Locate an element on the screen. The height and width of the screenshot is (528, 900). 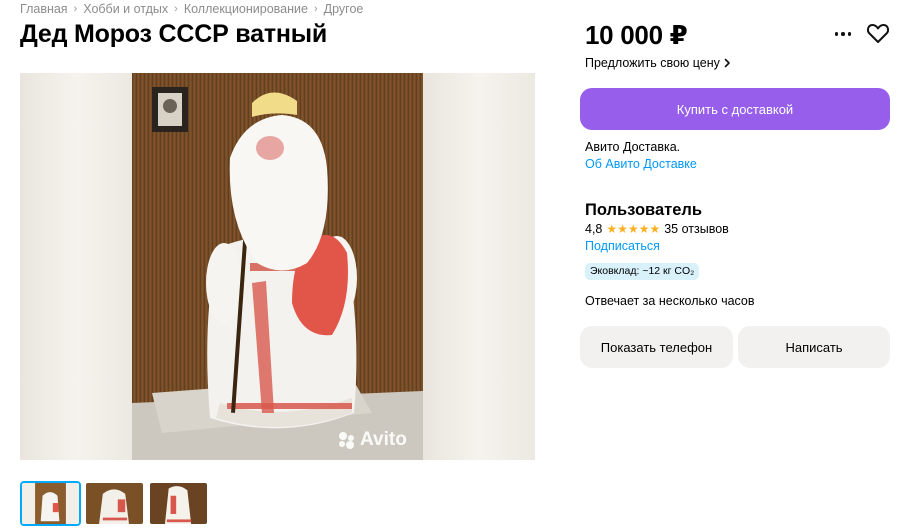
reviews-link: 35 отзывов is located at coordinates (696, 229).